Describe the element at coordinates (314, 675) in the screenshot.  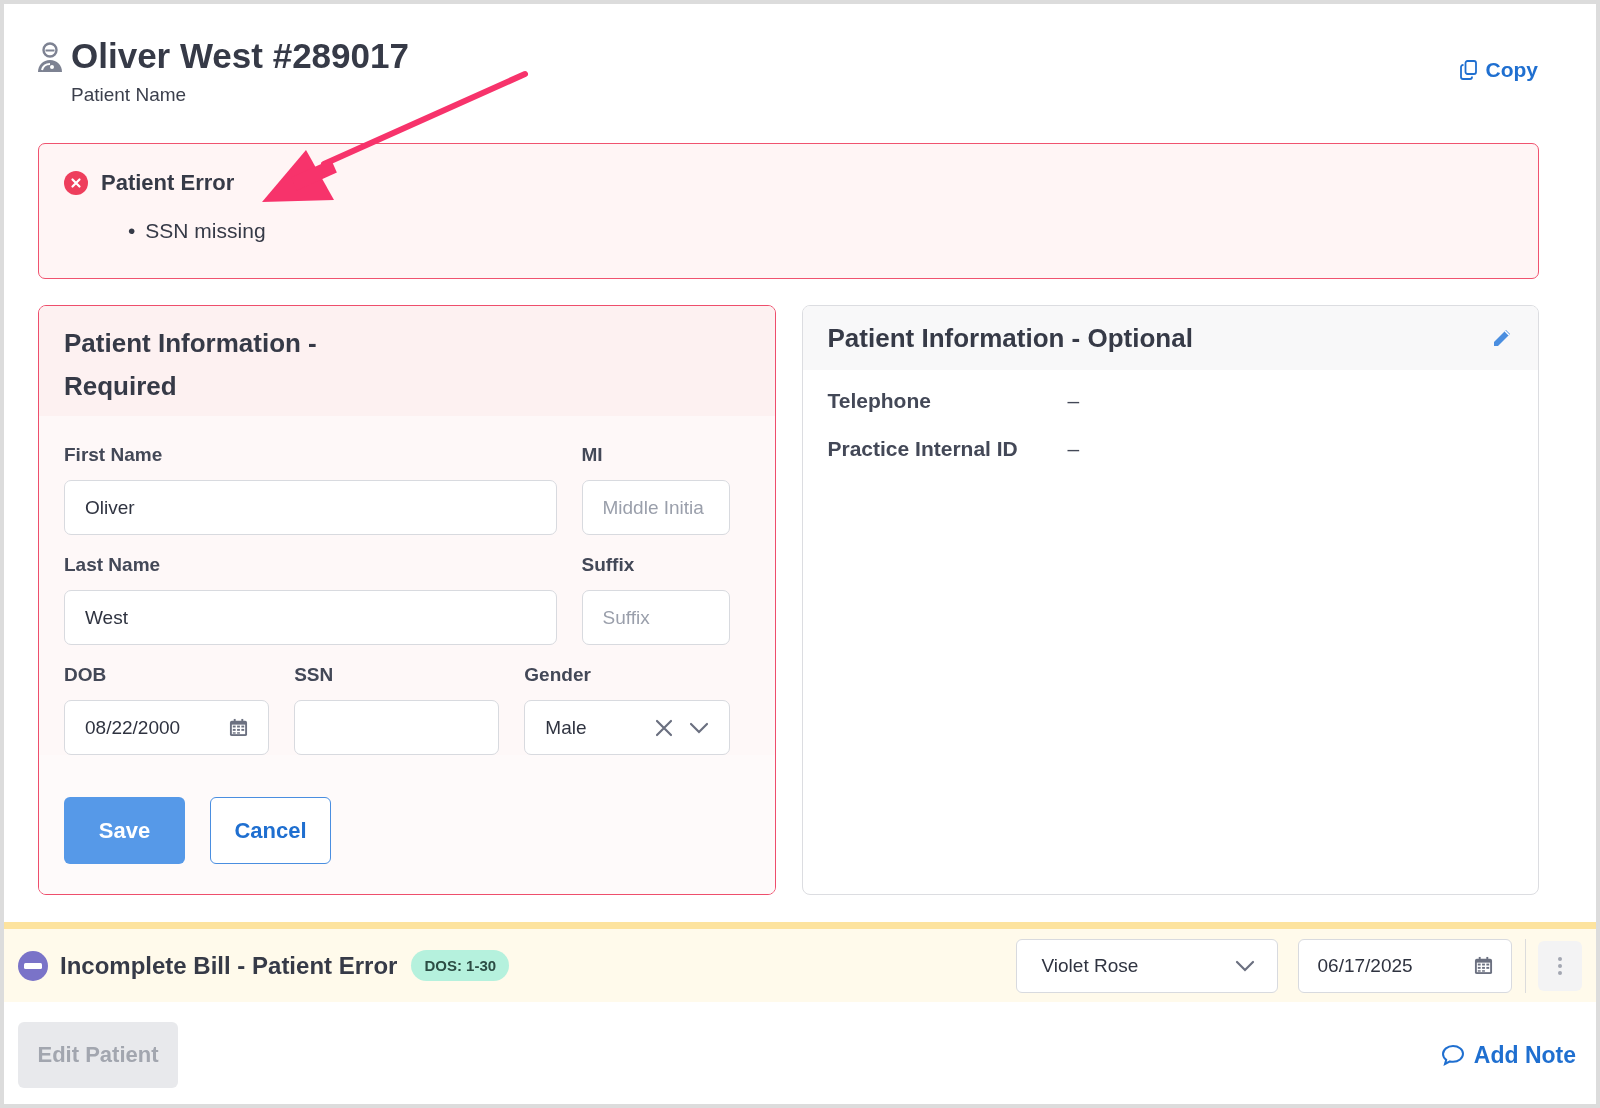
I see `field-label: SSN` at that location.